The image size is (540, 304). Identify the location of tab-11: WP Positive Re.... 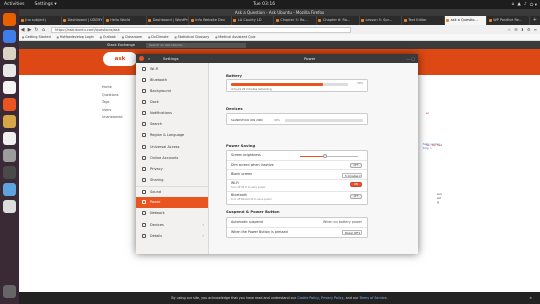
(508, 20).